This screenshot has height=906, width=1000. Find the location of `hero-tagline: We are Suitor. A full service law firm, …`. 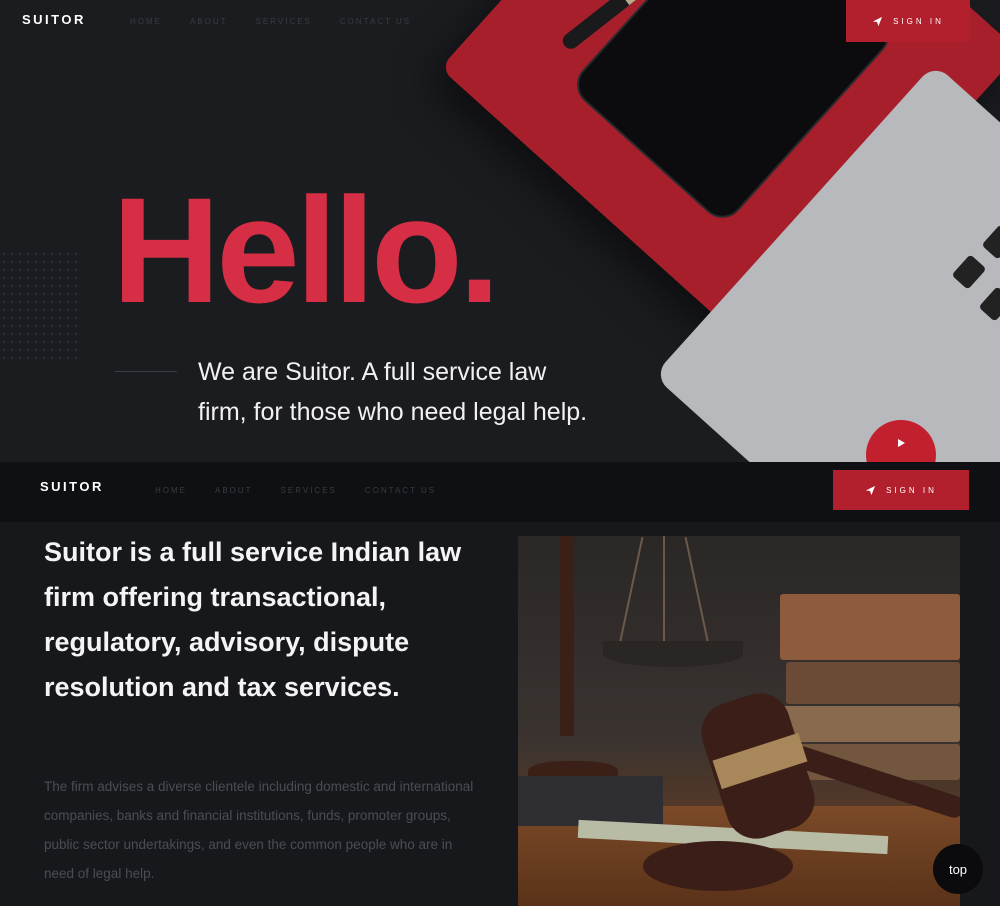

hero-tagline: We are Suitor. A full service law firm, … is located at coordinates (393, 392).